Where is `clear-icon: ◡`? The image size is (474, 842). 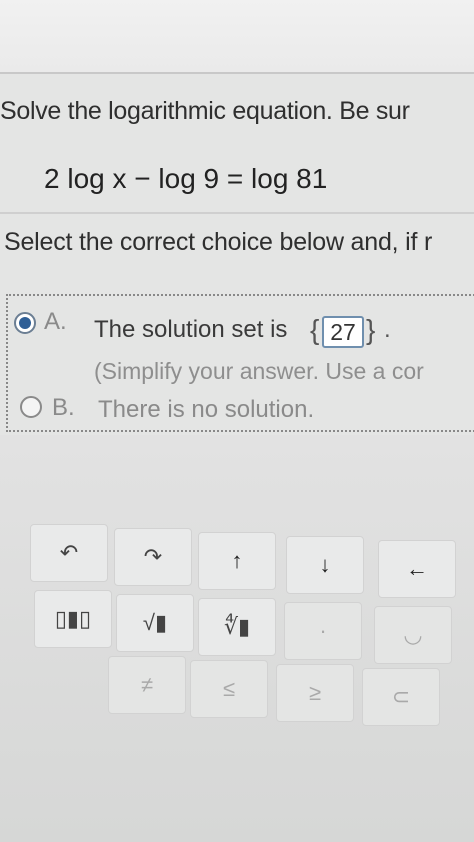 clear-icon: ◡ is located at coordinates (413, 634).